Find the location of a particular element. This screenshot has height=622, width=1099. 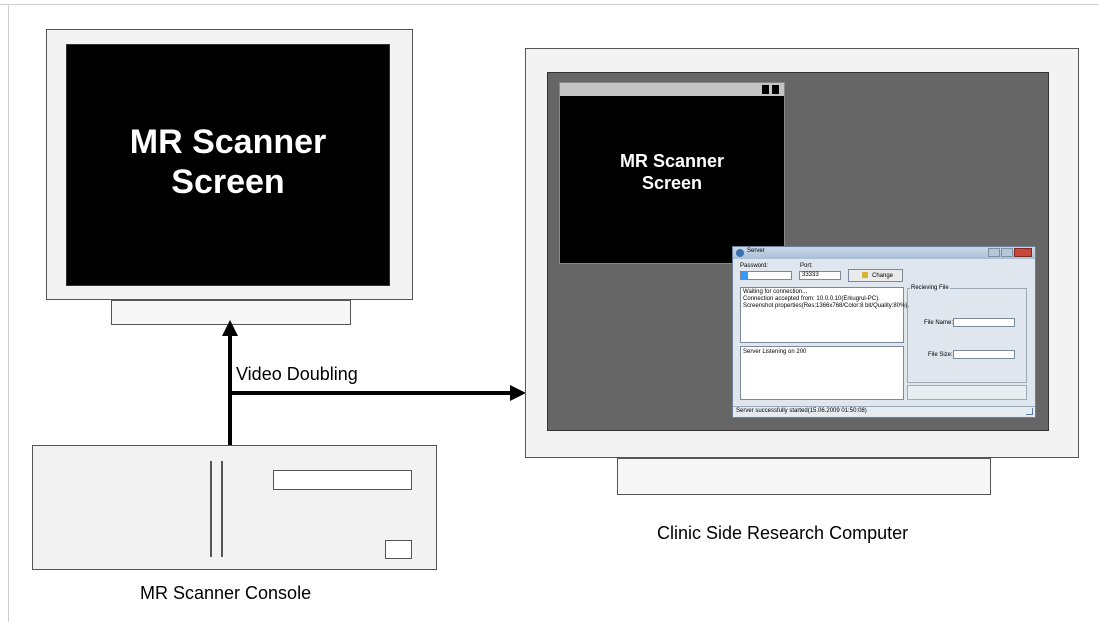

file-size-label: File Size: is located at coordinates (940, 355).